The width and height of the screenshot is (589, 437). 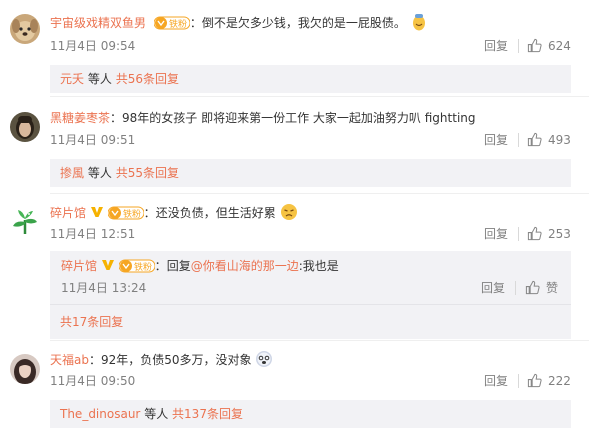 What do you see at coordinates (559, 381) in the screenshot?
I see `like-count: 222` at bounding box center [559, 381].